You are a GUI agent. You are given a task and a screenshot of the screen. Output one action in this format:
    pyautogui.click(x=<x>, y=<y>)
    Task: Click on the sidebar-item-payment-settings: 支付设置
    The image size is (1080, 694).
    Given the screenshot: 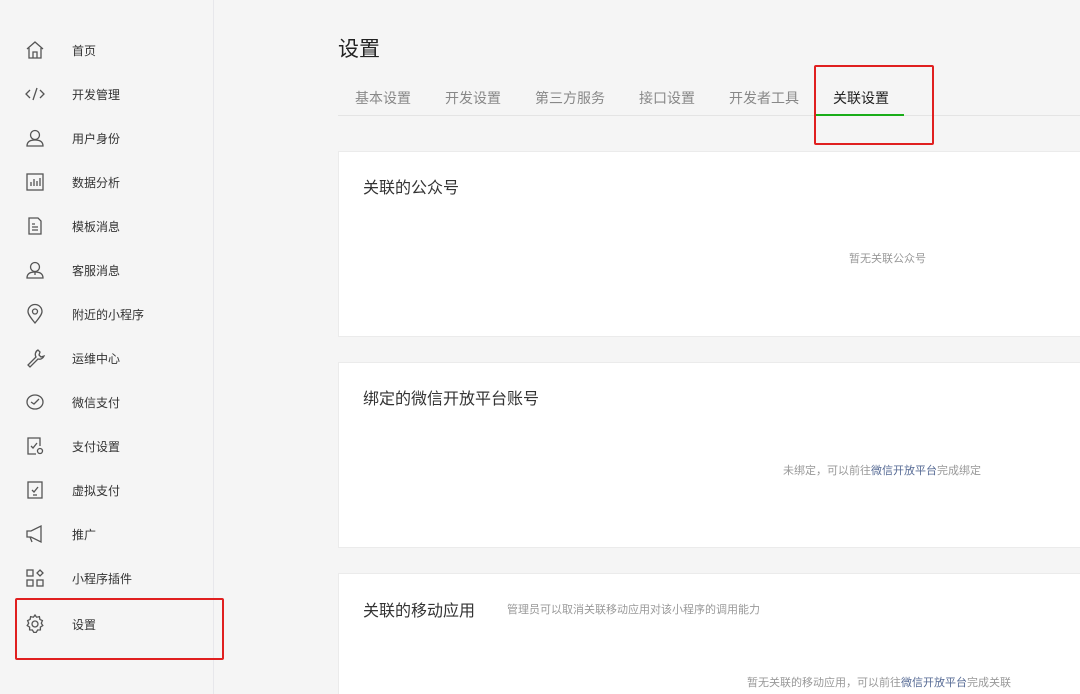 What is the action you would take?
    pyautogui.click(x=107, y=446)
    